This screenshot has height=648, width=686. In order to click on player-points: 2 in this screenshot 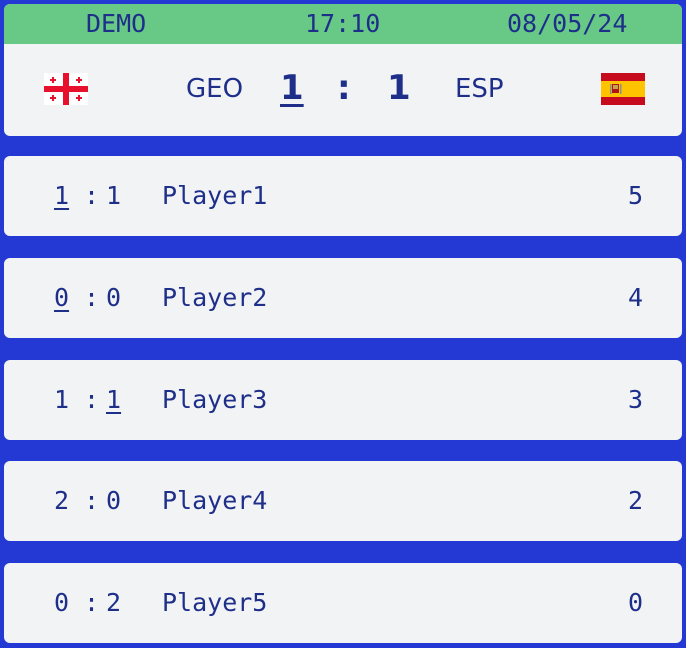, I will do `click(636, 500)`.